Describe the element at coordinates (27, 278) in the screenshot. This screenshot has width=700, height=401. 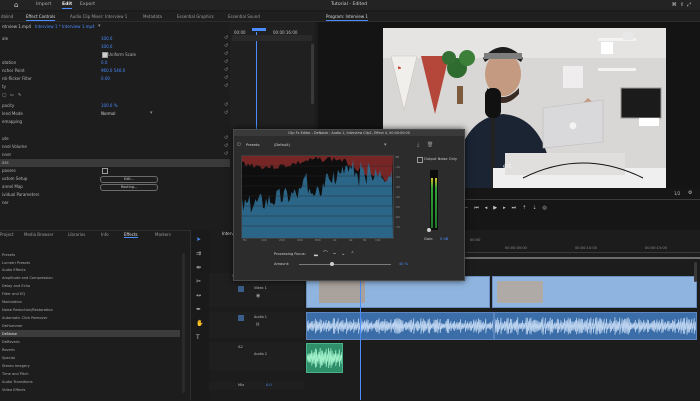
I see `effects-list-item: Amplitude and Compression` at that location.